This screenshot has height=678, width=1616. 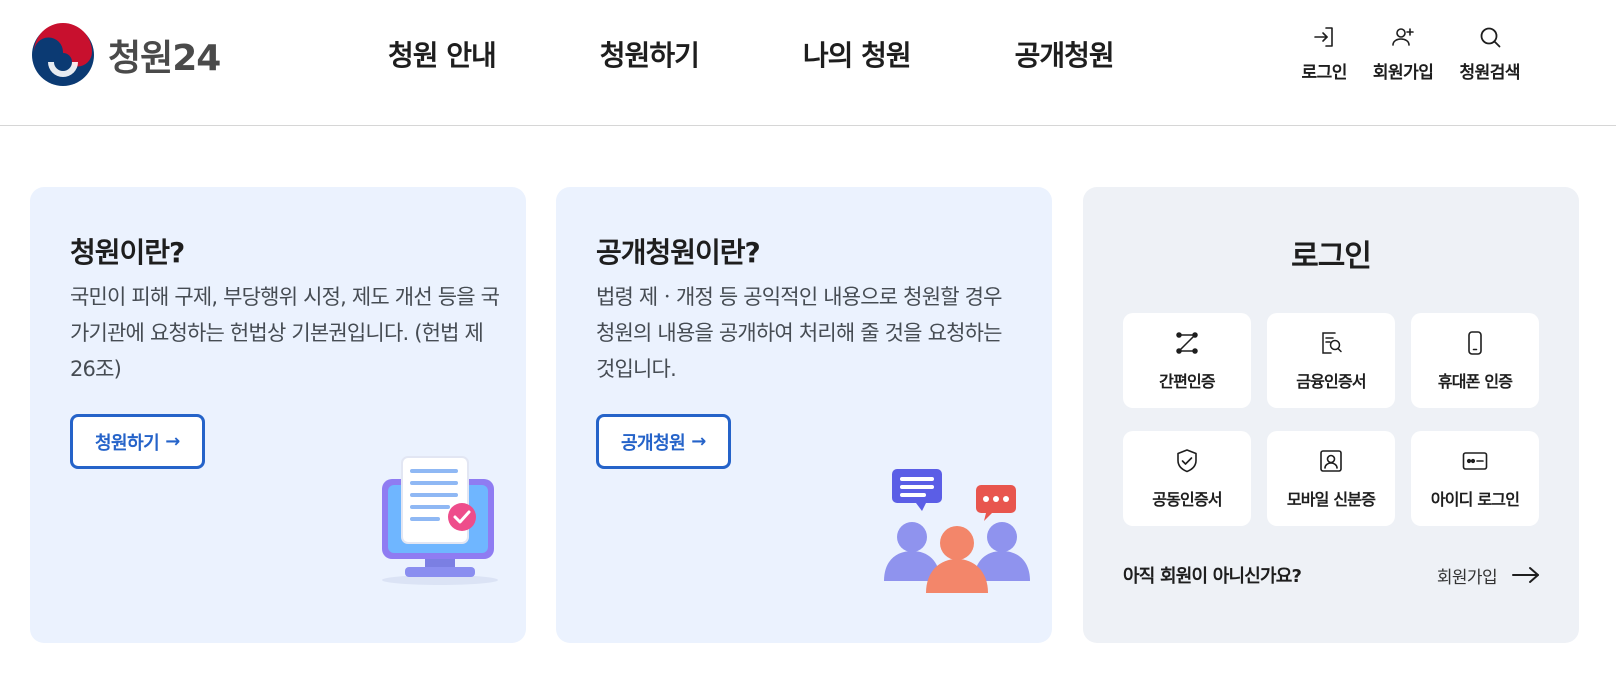 I want to click on submit-petition-button: 청원하기 →, so click(x=137, y=441).